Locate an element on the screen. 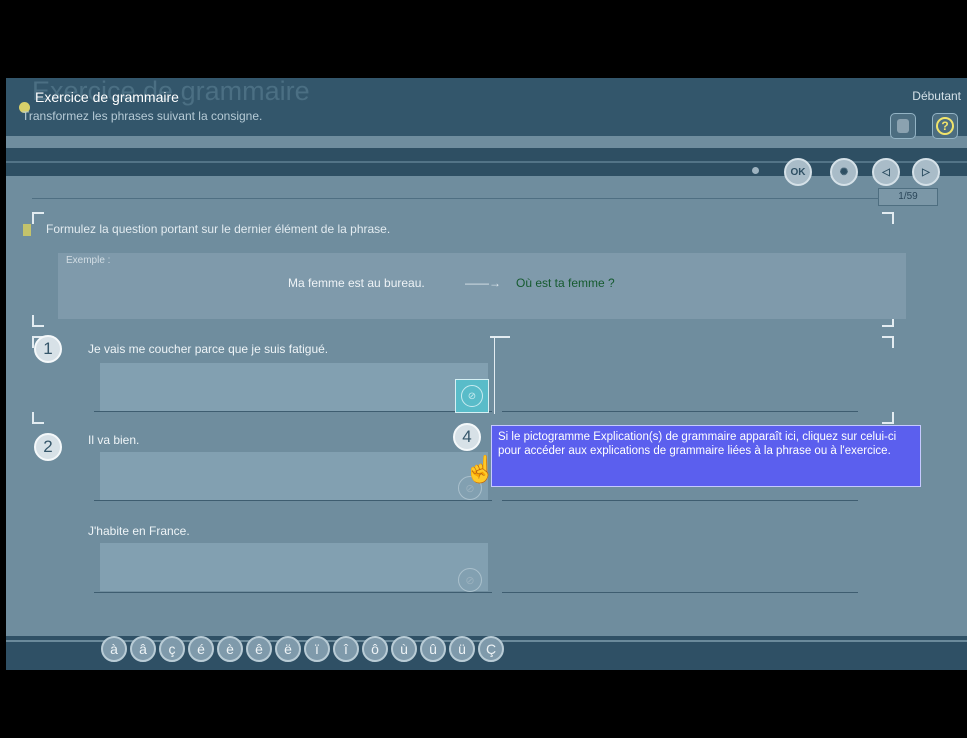 The image size is (967, 738). grammar-explanation-icon: ⊘ is located at coordinates (470, 580).